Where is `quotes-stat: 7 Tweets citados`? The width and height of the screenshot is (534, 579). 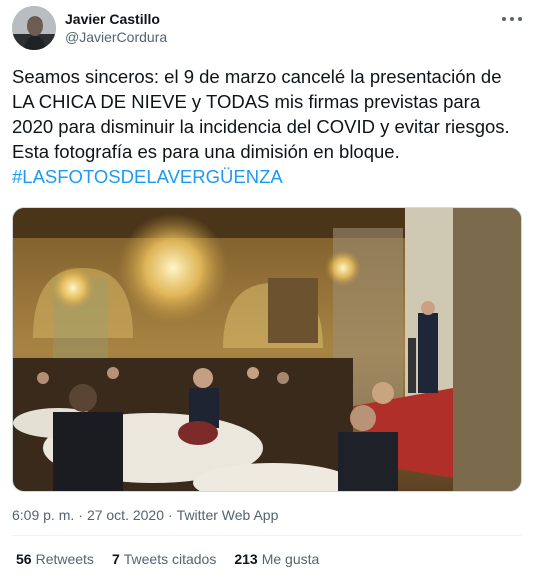 quotes-stat: 7 Tweets citados is located at coordinates (164, 559).